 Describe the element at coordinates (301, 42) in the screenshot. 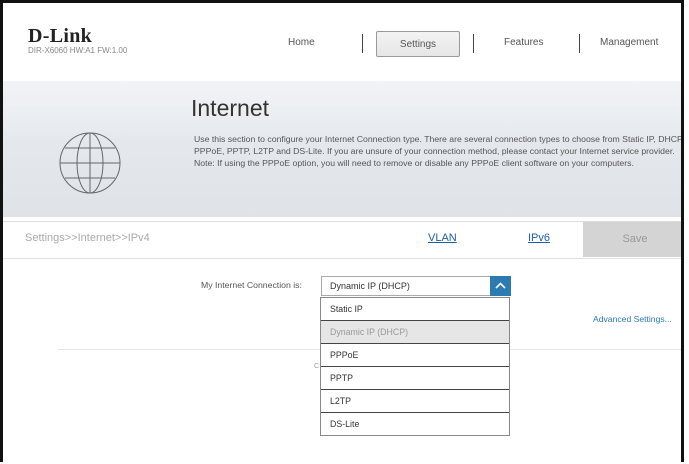

I see `nav-home: Home` at that location.